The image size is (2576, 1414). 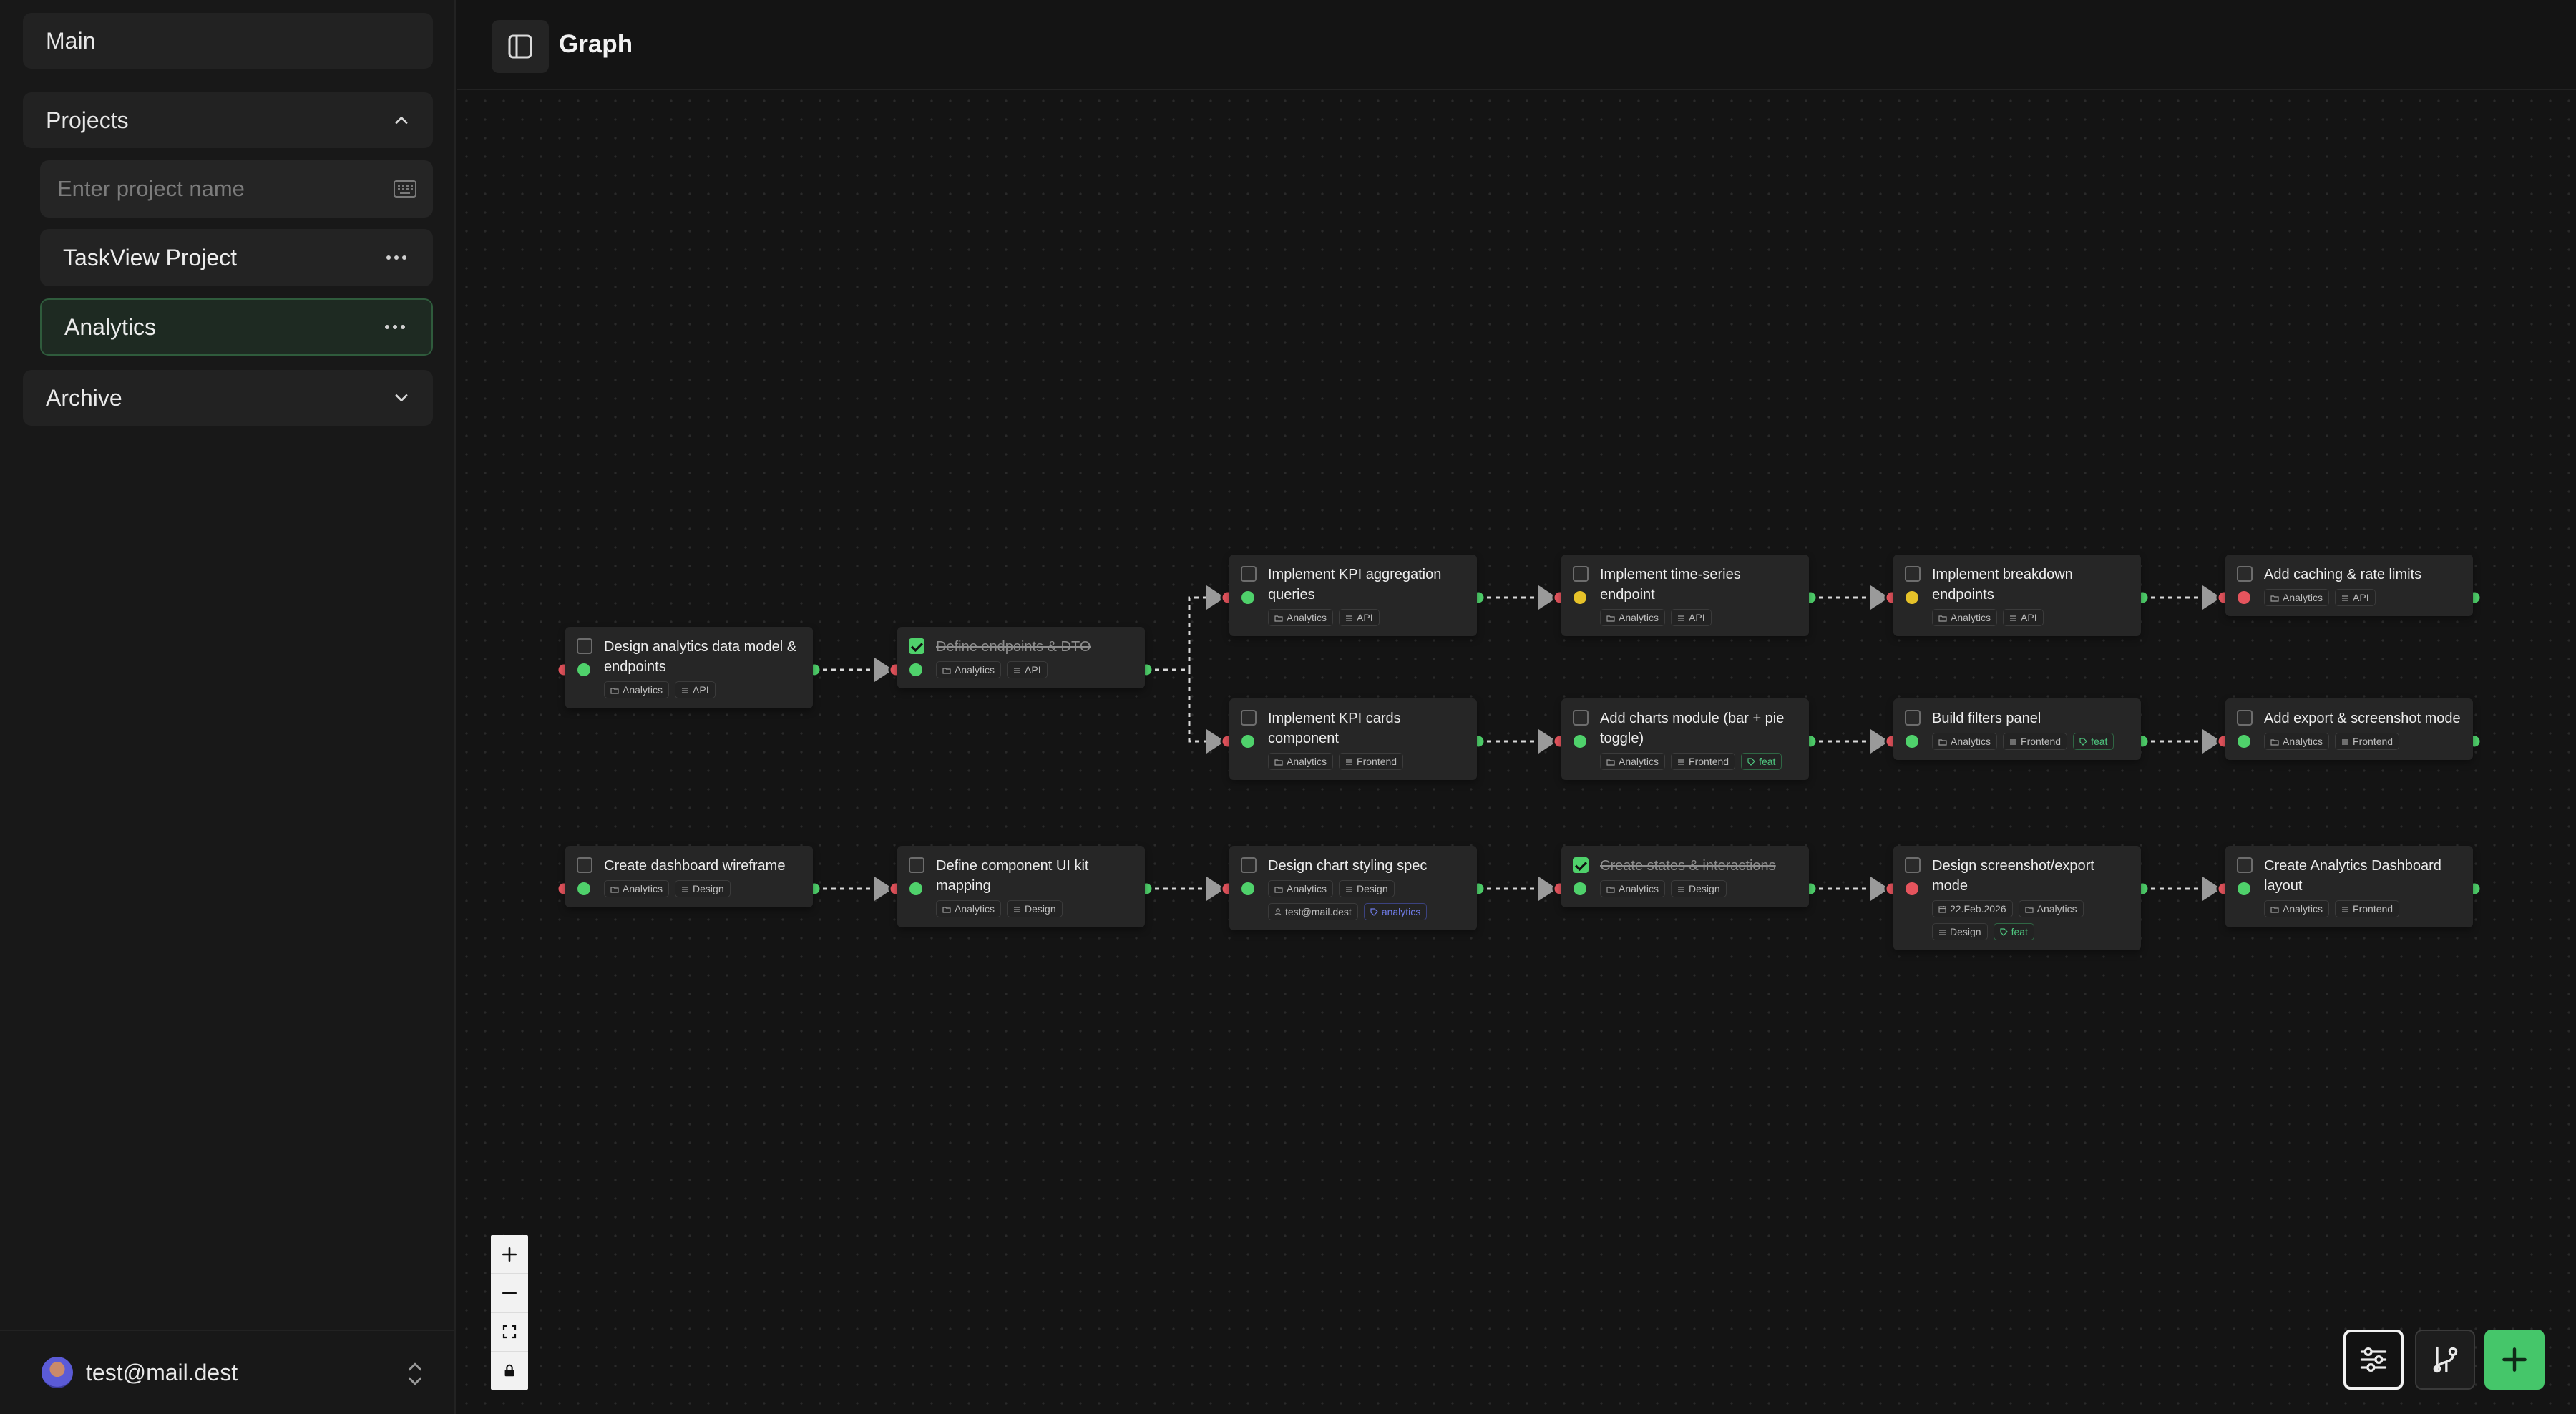 I want to click on sliders-icon, so click(x=2373, y=1359).